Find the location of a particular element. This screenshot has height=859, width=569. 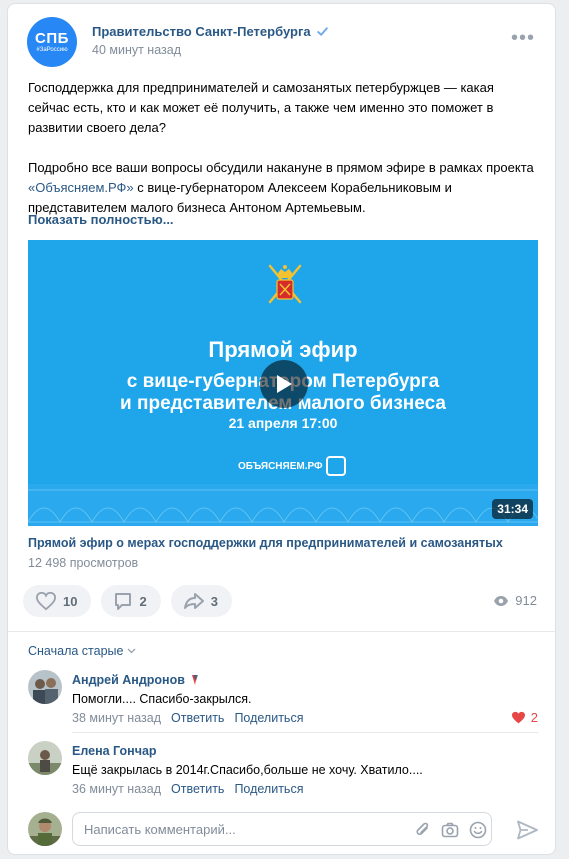

comment-sort-dropdown: Сначала старые is located at coordinates (82, 651).